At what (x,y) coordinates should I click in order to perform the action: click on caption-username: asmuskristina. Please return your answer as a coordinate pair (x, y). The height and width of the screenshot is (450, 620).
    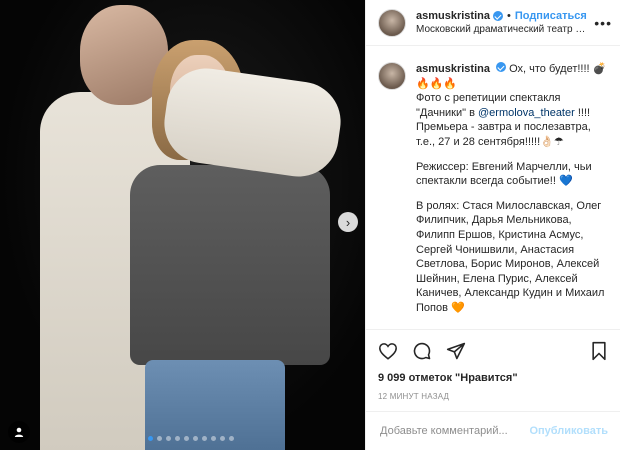
    Looking at the image, I should click on (453, 69).